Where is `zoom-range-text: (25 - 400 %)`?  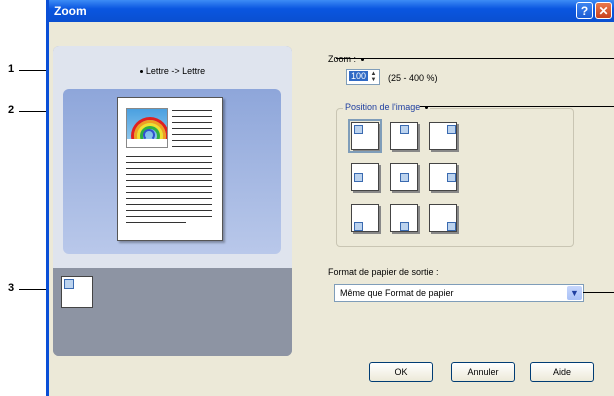 zoom-range-text: (25 - 400 %) is located at coordinates (413, 78).